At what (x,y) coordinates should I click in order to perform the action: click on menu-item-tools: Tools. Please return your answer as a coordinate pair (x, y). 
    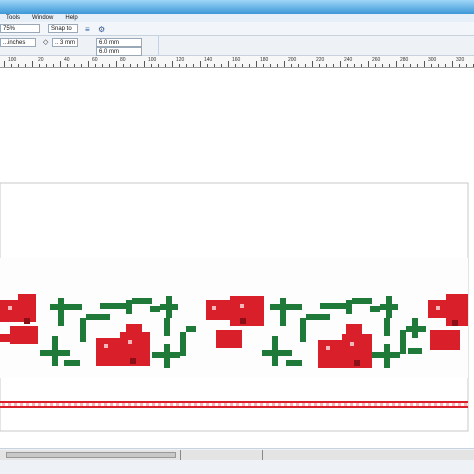
    Looking at the image, I should click on (13, 18).